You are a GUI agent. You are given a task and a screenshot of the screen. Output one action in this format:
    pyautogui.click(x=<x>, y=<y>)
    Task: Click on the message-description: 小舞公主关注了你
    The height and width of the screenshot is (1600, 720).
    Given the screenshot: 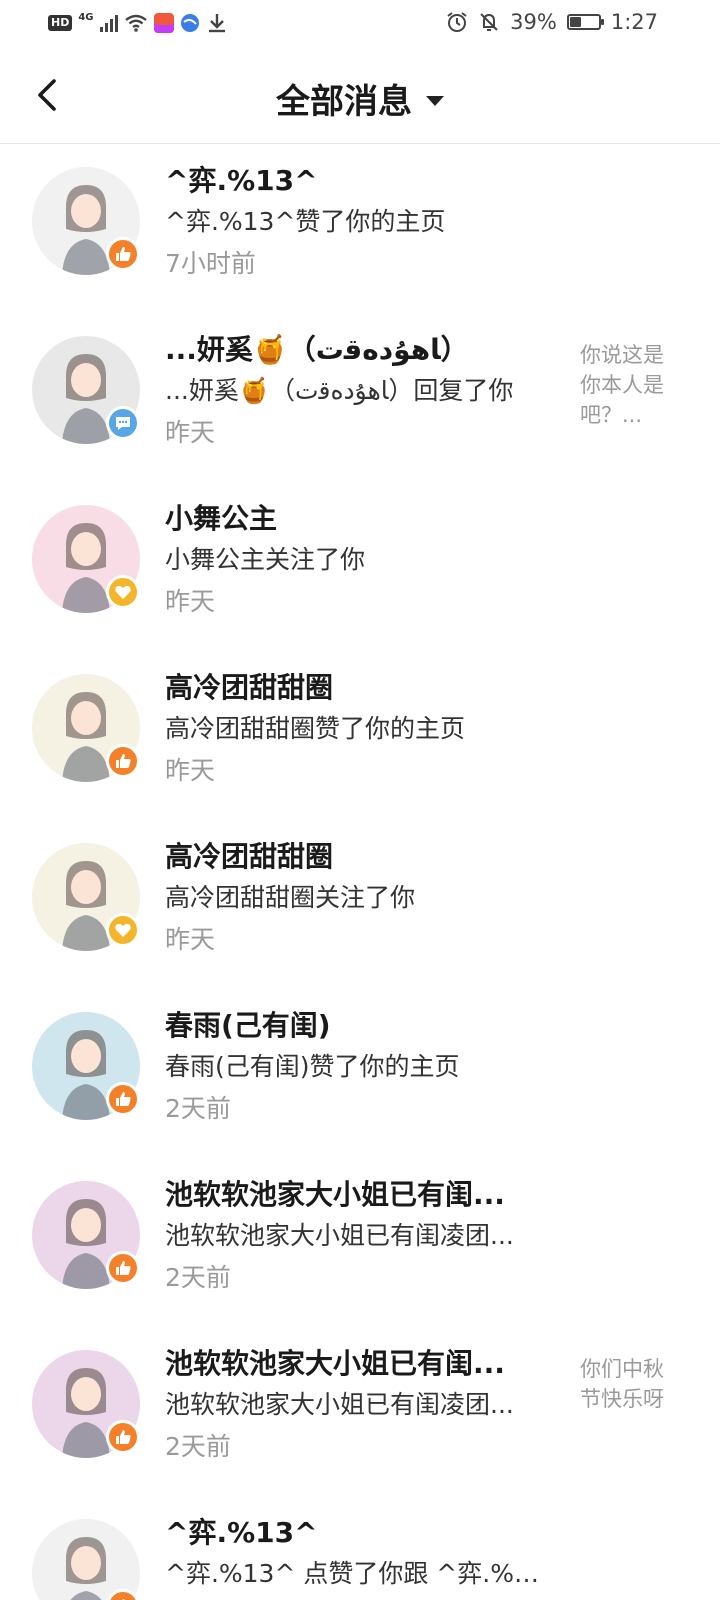 What is the action you would take?
    pyautogui.click(x=265, y=559)
    